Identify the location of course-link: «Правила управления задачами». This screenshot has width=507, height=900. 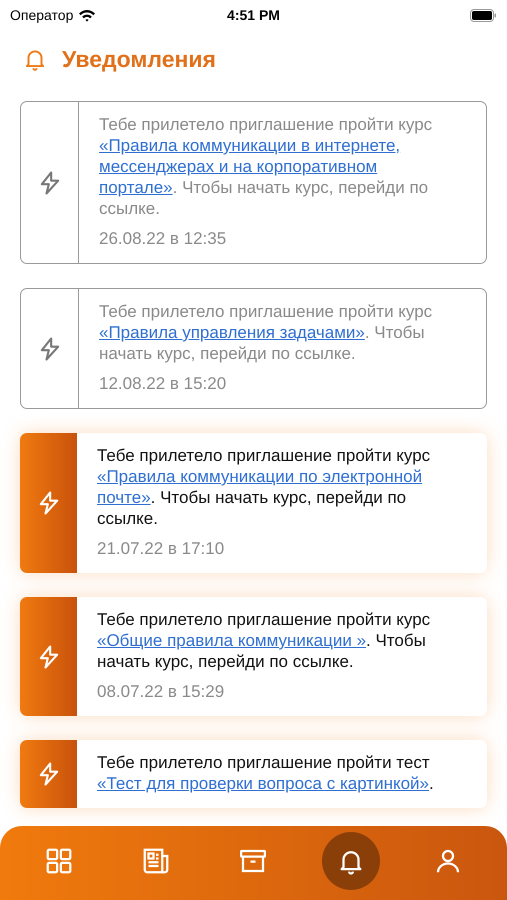
(232, 332).